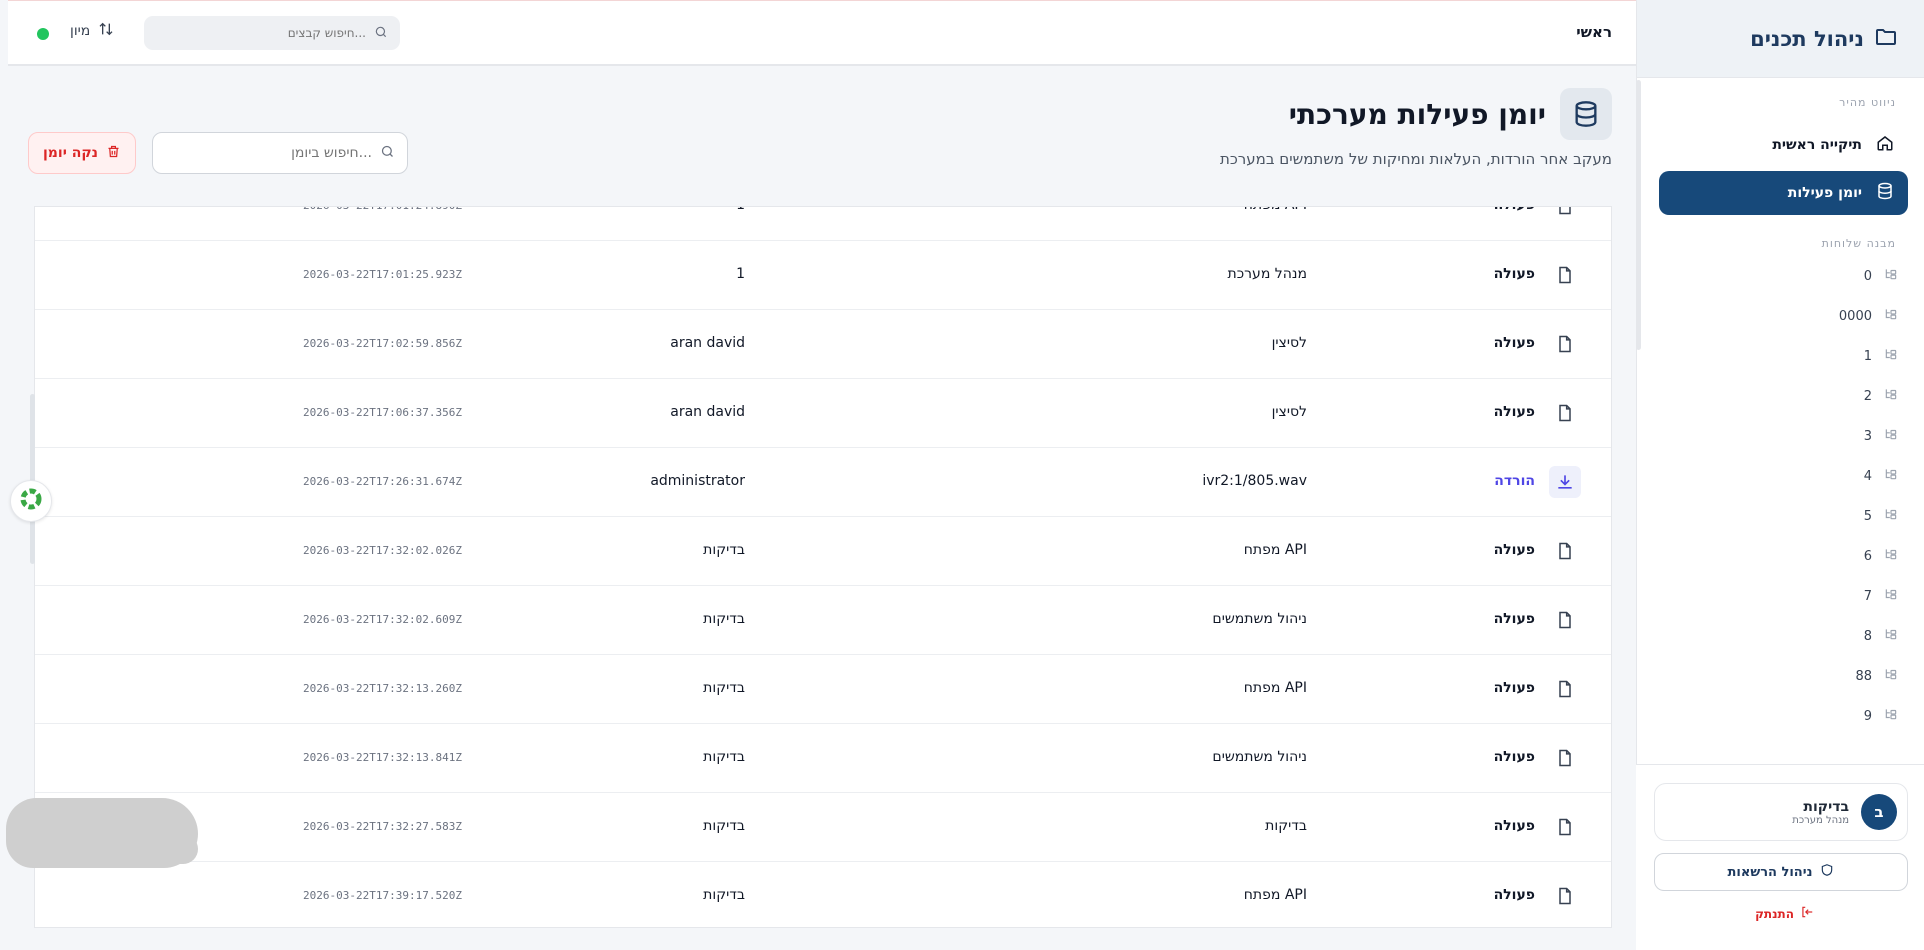 This screenshot has width=1924, height=950. Describe the element at coordinates (113, 153) in the screenshot. I see `trash-icon` at that location.